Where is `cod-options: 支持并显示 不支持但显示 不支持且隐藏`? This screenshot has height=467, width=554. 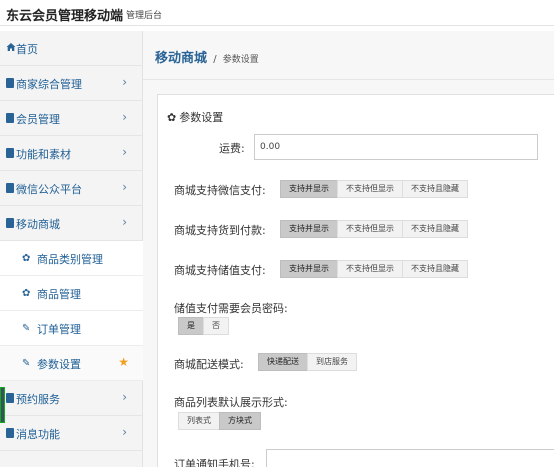 cod-options: 支持并显示 不支持但显示 不支持且隐藏 is located at coordinates (374, 229).